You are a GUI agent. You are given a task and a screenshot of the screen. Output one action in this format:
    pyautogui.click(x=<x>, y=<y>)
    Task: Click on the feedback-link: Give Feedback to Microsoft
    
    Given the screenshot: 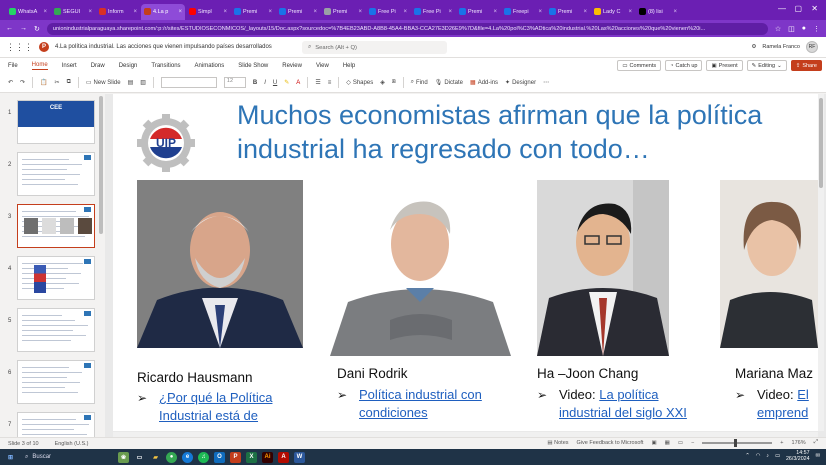 What is the action you would take?
    pyautogui.click(x=610, y=443)
    